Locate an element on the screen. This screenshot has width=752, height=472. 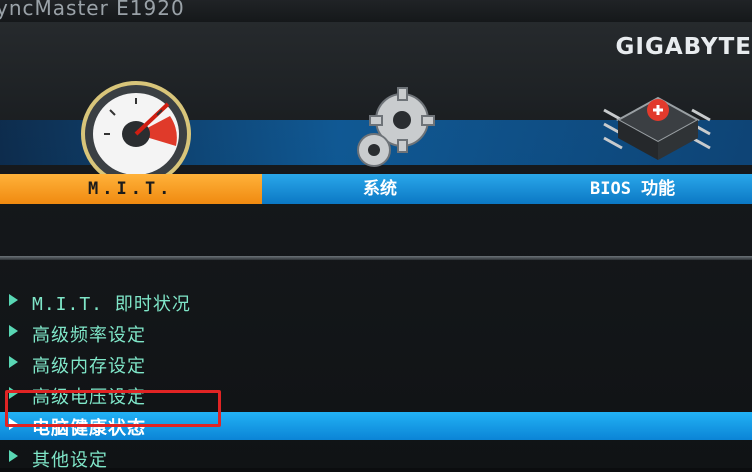
section-divider is located at coordinates (376, 258).